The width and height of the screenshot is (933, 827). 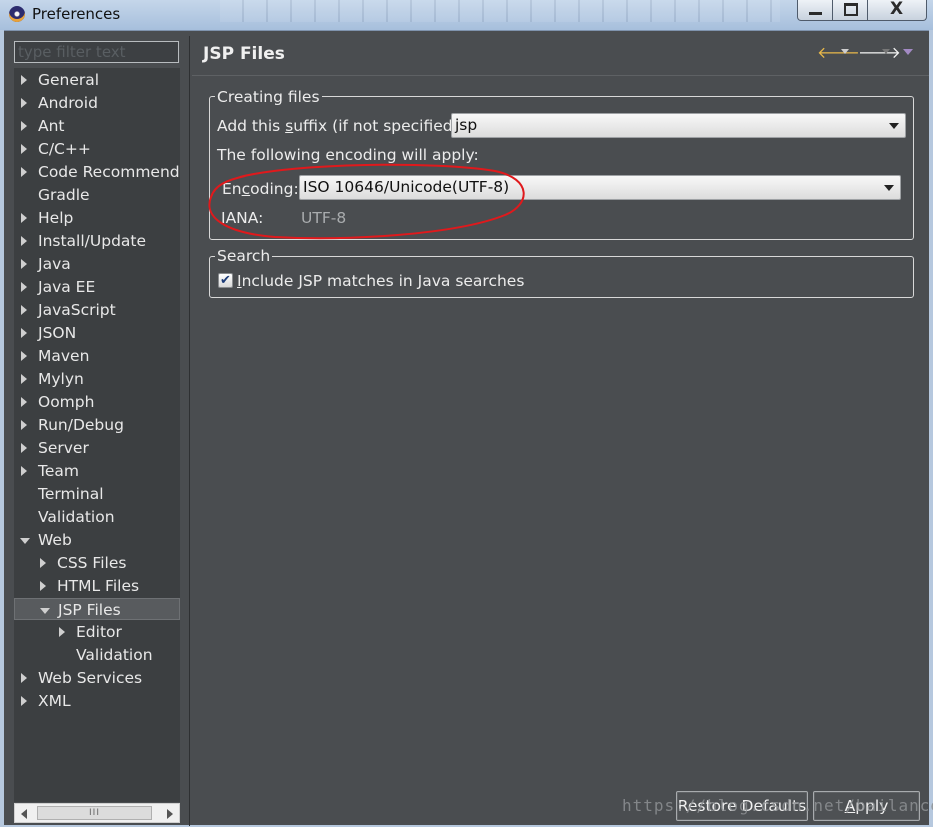 What do you see at coordinates (68, 103) in the screenshot?
I see `tree-item-label: Android` at bounding box center [68, 103].